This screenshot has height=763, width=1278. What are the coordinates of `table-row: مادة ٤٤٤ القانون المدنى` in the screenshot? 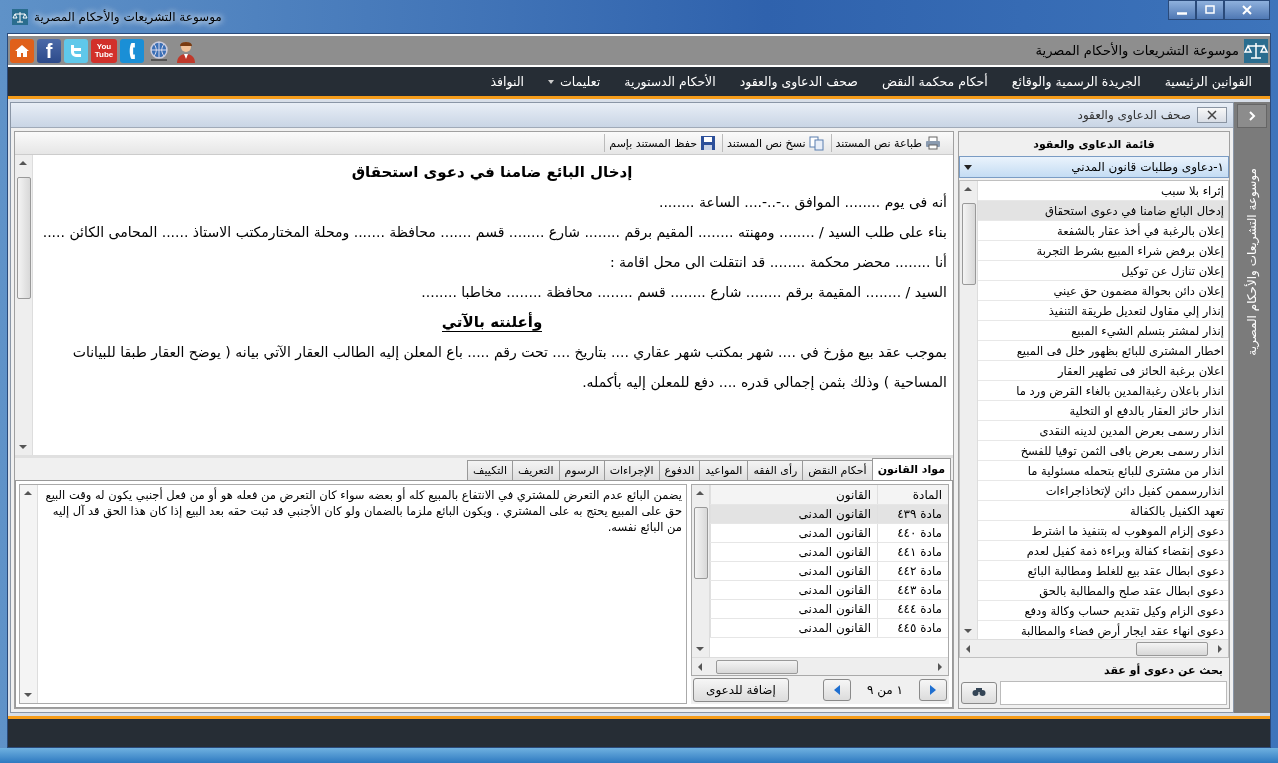 It's located at (829, 609).